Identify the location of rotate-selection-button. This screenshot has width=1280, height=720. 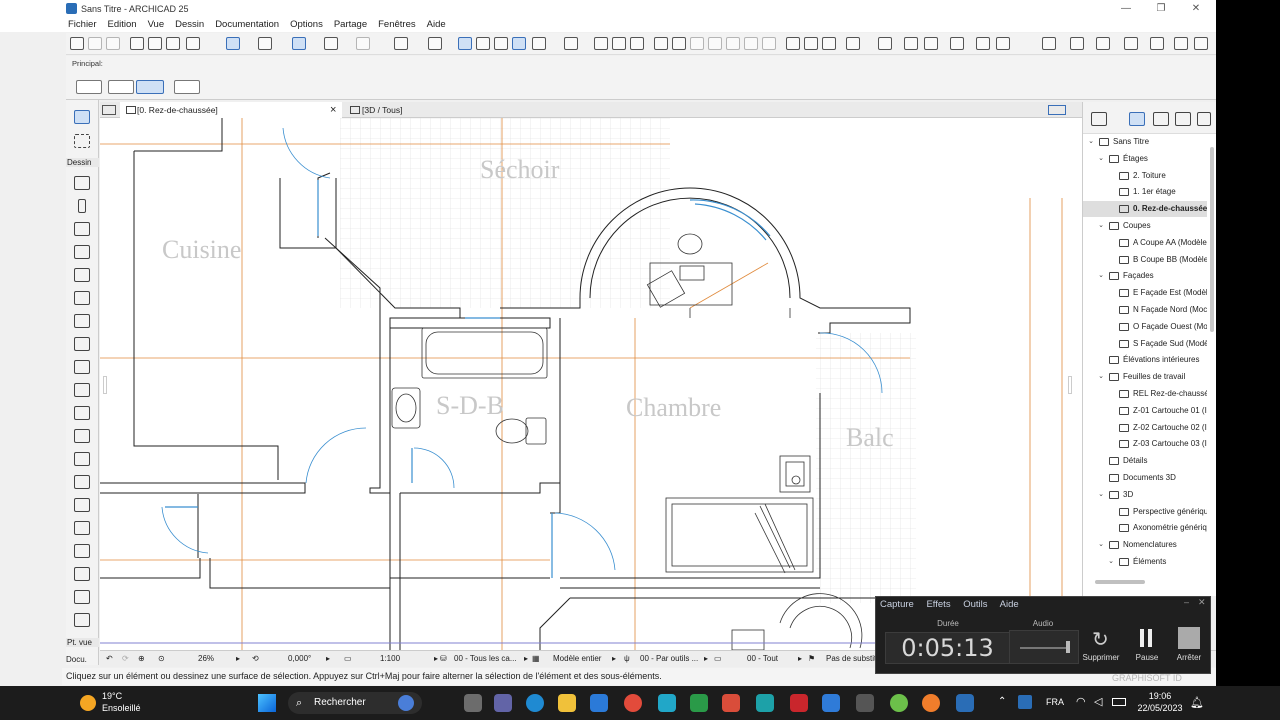
(150, 87).